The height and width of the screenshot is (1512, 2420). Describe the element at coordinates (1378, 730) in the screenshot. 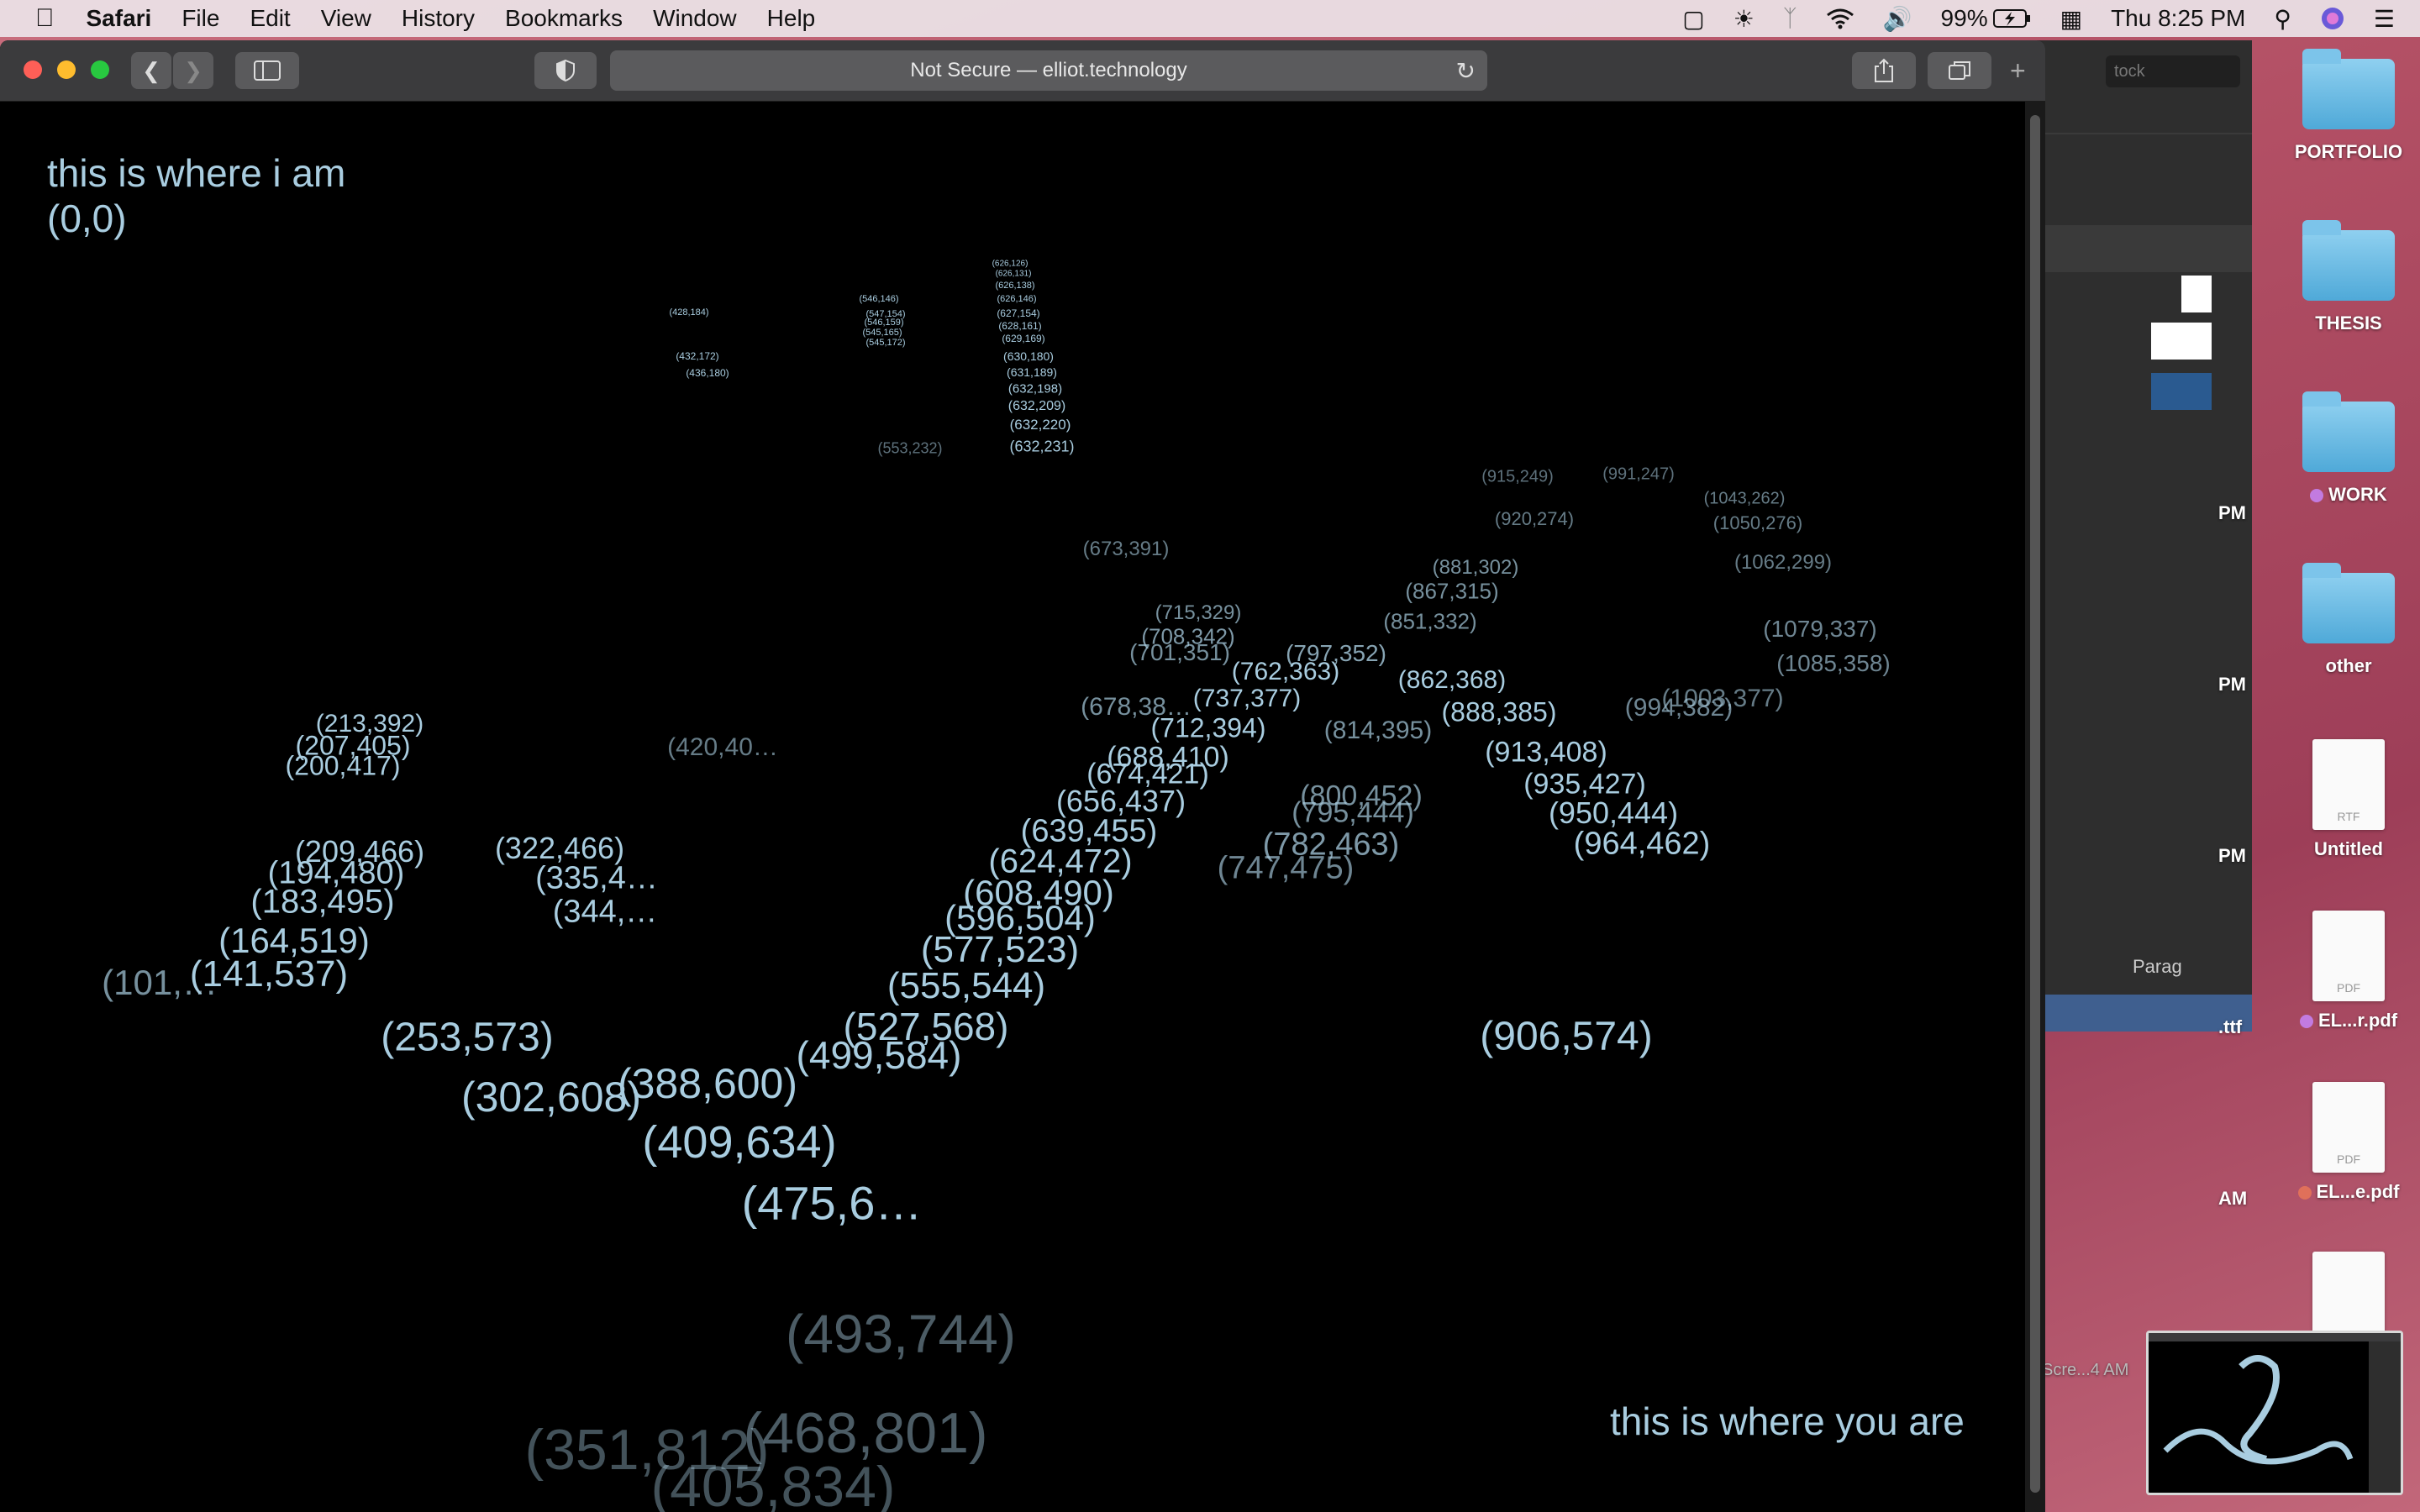

I see `coordinate-label: (814,395)` at that location.